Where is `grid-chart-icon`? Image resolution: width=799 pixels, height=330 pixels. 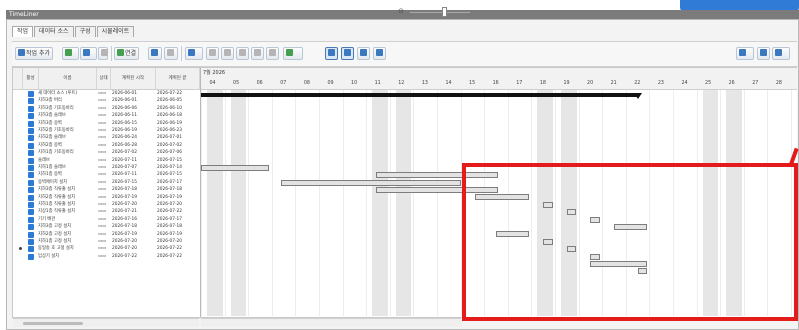 grid-chart-icon is located at coordinates (331, 52).